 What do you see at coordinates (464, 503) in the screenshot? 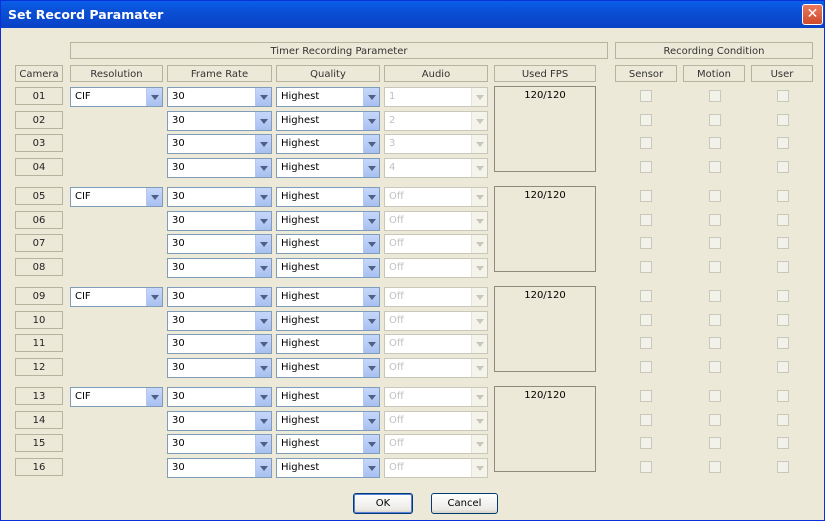
I see `cancel-button: Cancel` at bounding box center [464, 503].